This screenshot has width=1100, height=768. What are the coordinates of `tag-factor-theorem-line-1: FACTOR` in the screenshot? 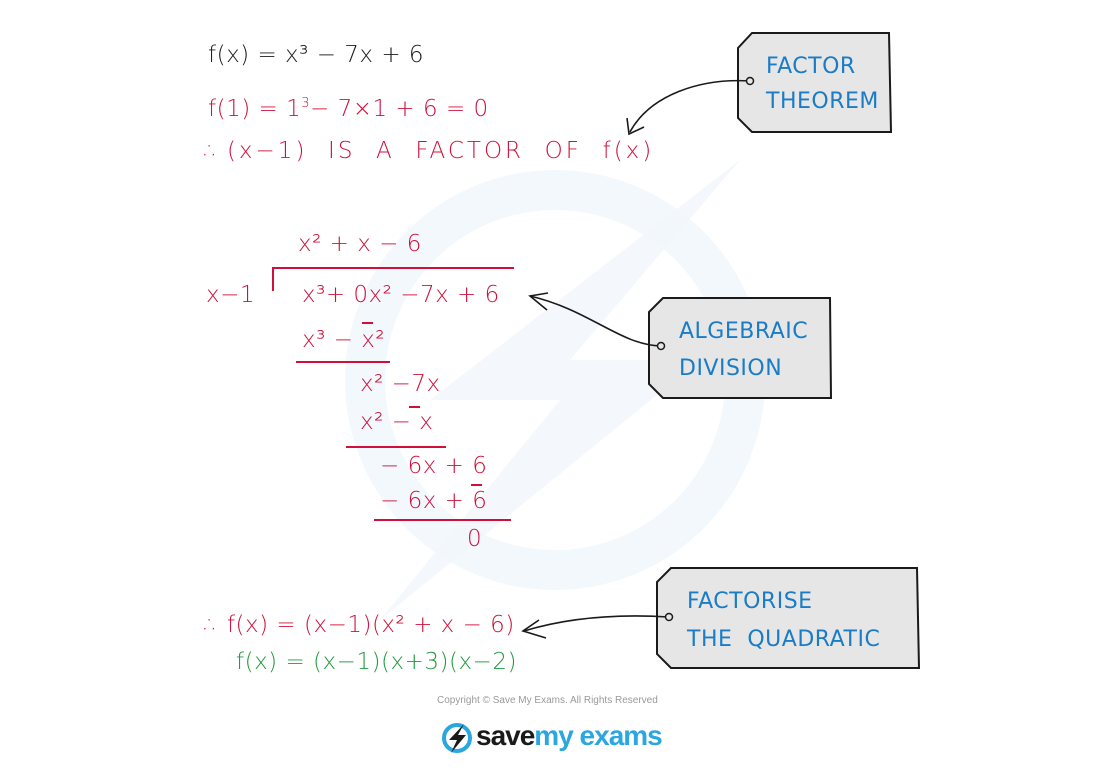 It's located at (811, 66).